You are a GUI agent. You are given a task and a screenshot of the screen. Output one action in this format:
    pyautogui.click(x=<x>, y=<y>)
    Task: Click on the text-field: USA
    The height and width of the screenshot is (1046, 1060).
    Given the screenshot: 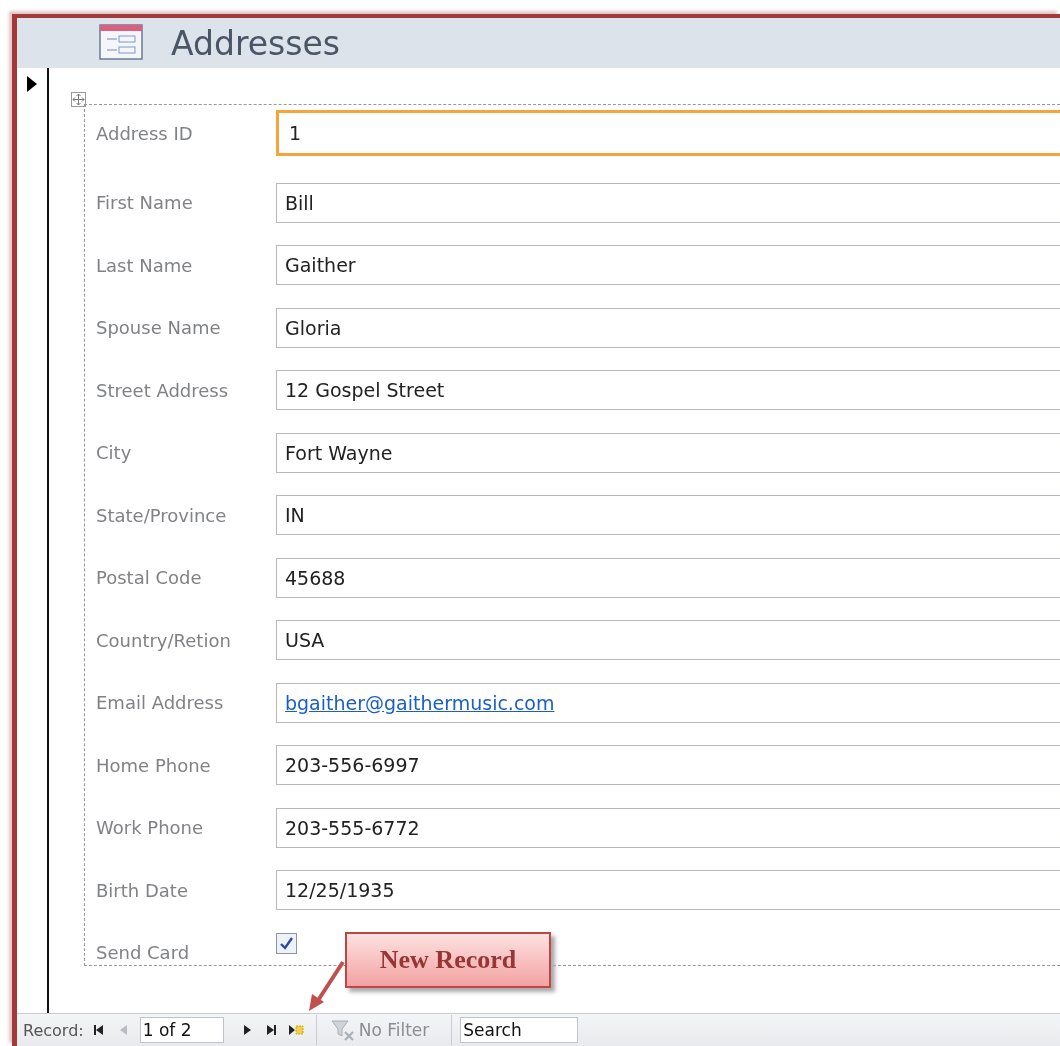 What is the action you would take?
    pyautogui.click(x=668, y=640)
    